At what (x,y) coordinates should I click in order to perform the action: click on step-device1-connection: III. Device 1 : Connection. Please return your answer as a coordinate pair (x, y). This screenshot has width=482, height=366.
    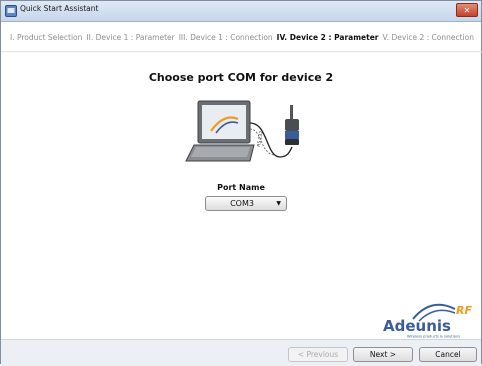
    Looking at the image, I should click on (225, 37).